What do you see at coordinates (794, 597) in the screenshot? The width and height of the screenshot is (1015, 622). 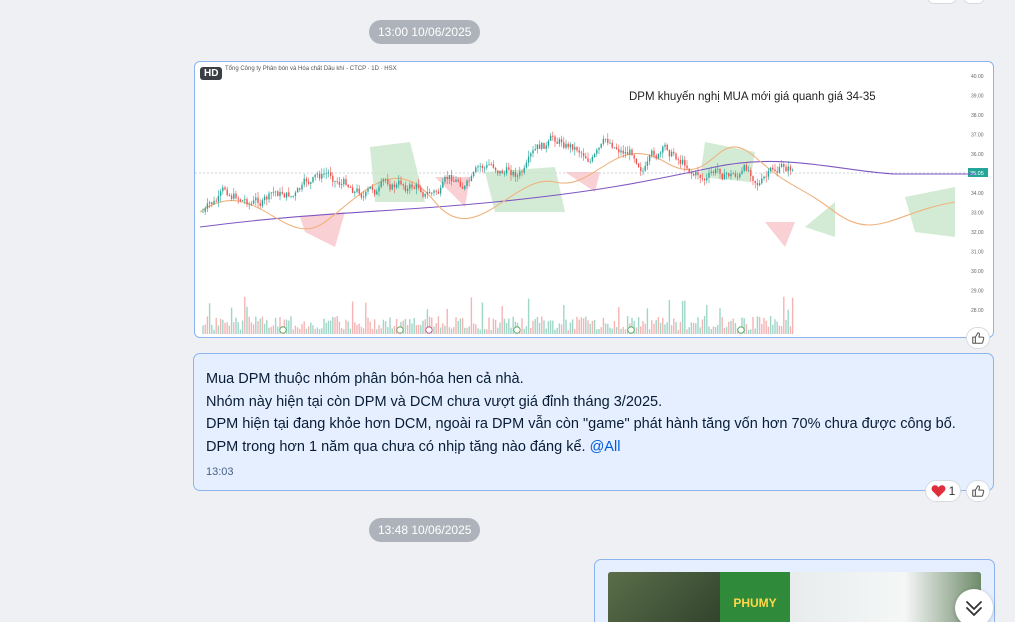 I see `store-photo: PHUMY` at bounding box center [794, 597].